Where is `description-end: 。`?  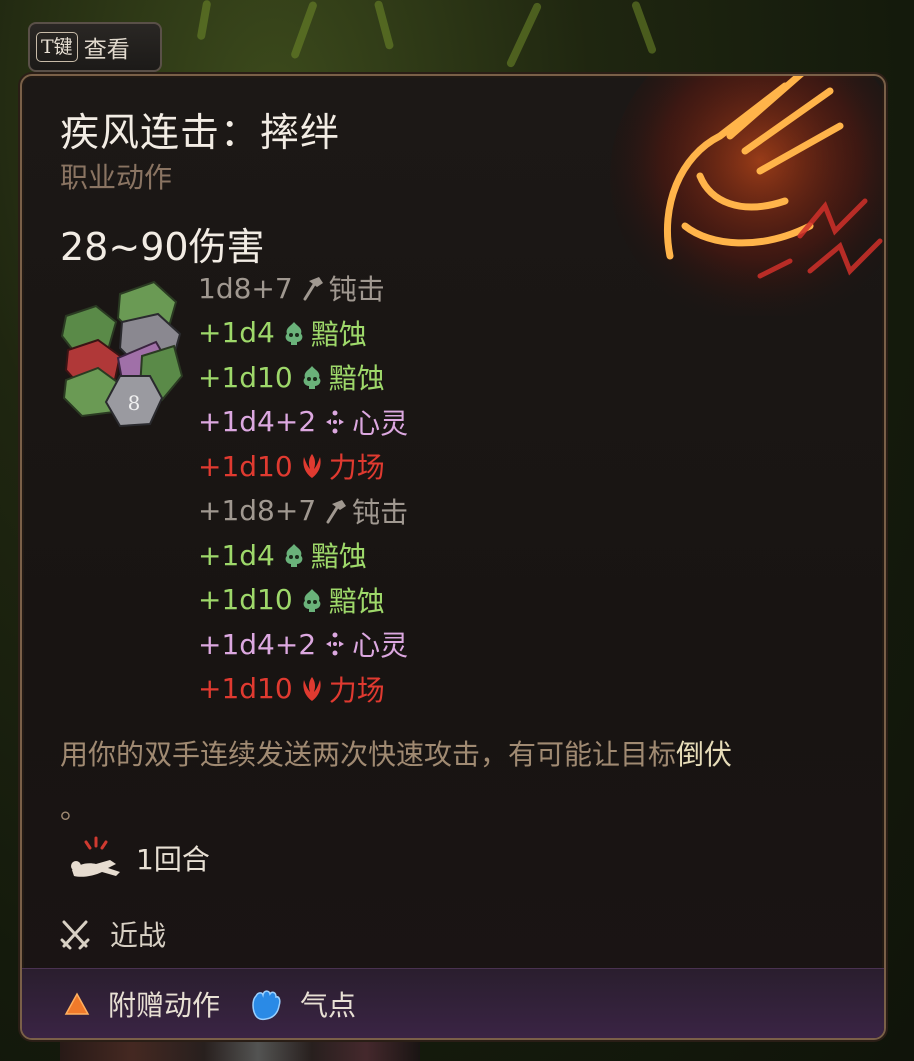 description-end: 。 is located at coordinates (74, 808).